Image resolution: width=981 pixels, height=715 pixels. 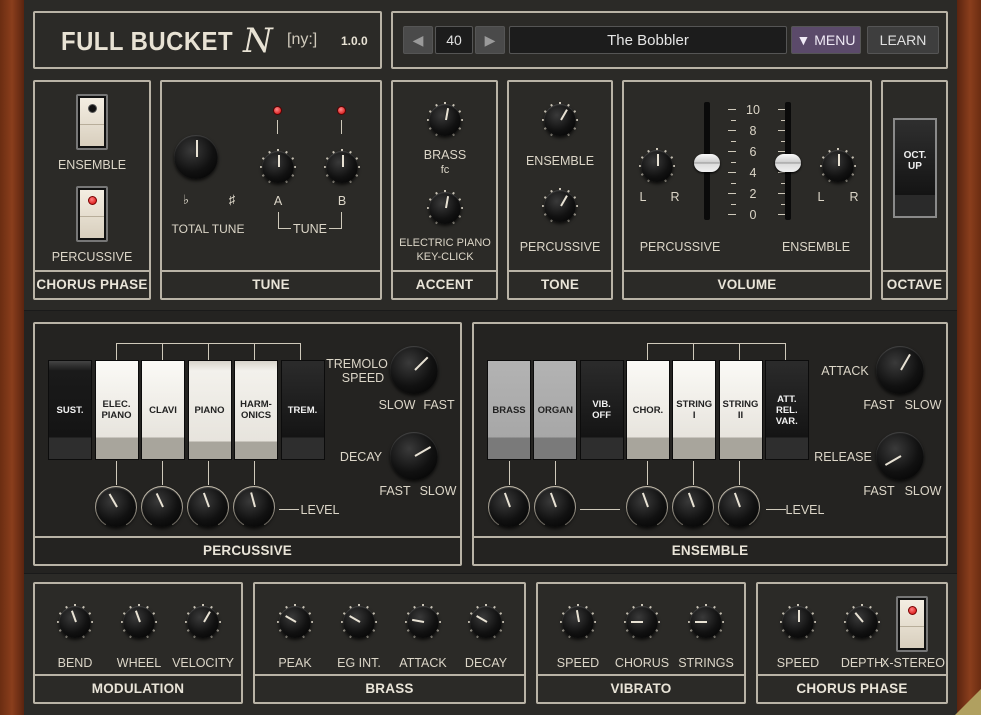 I want to click on chorus-phase-top-title: CHORUS PHASE, so click(x=92, y=284).